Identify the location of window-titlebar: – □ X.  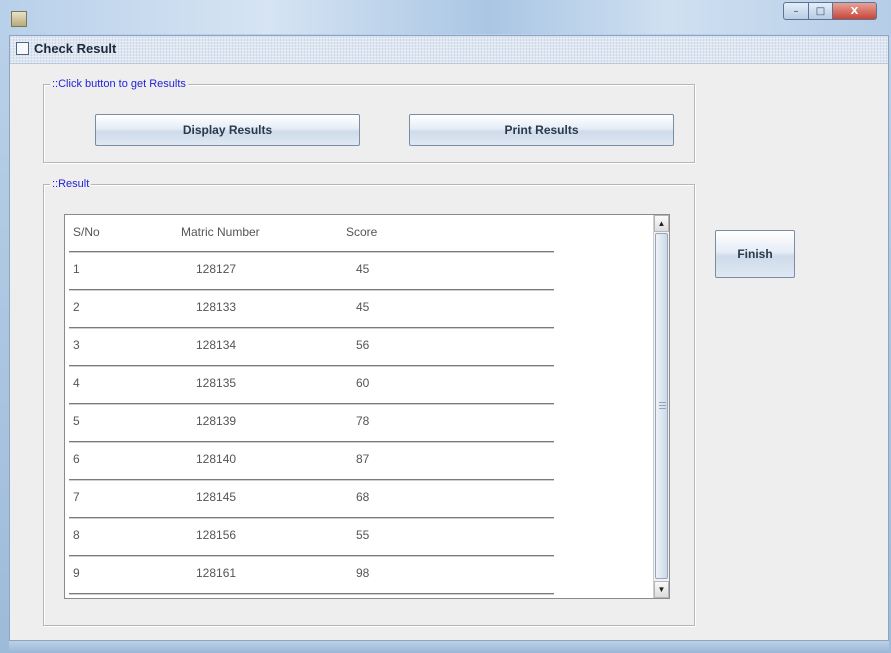
(445, 17).